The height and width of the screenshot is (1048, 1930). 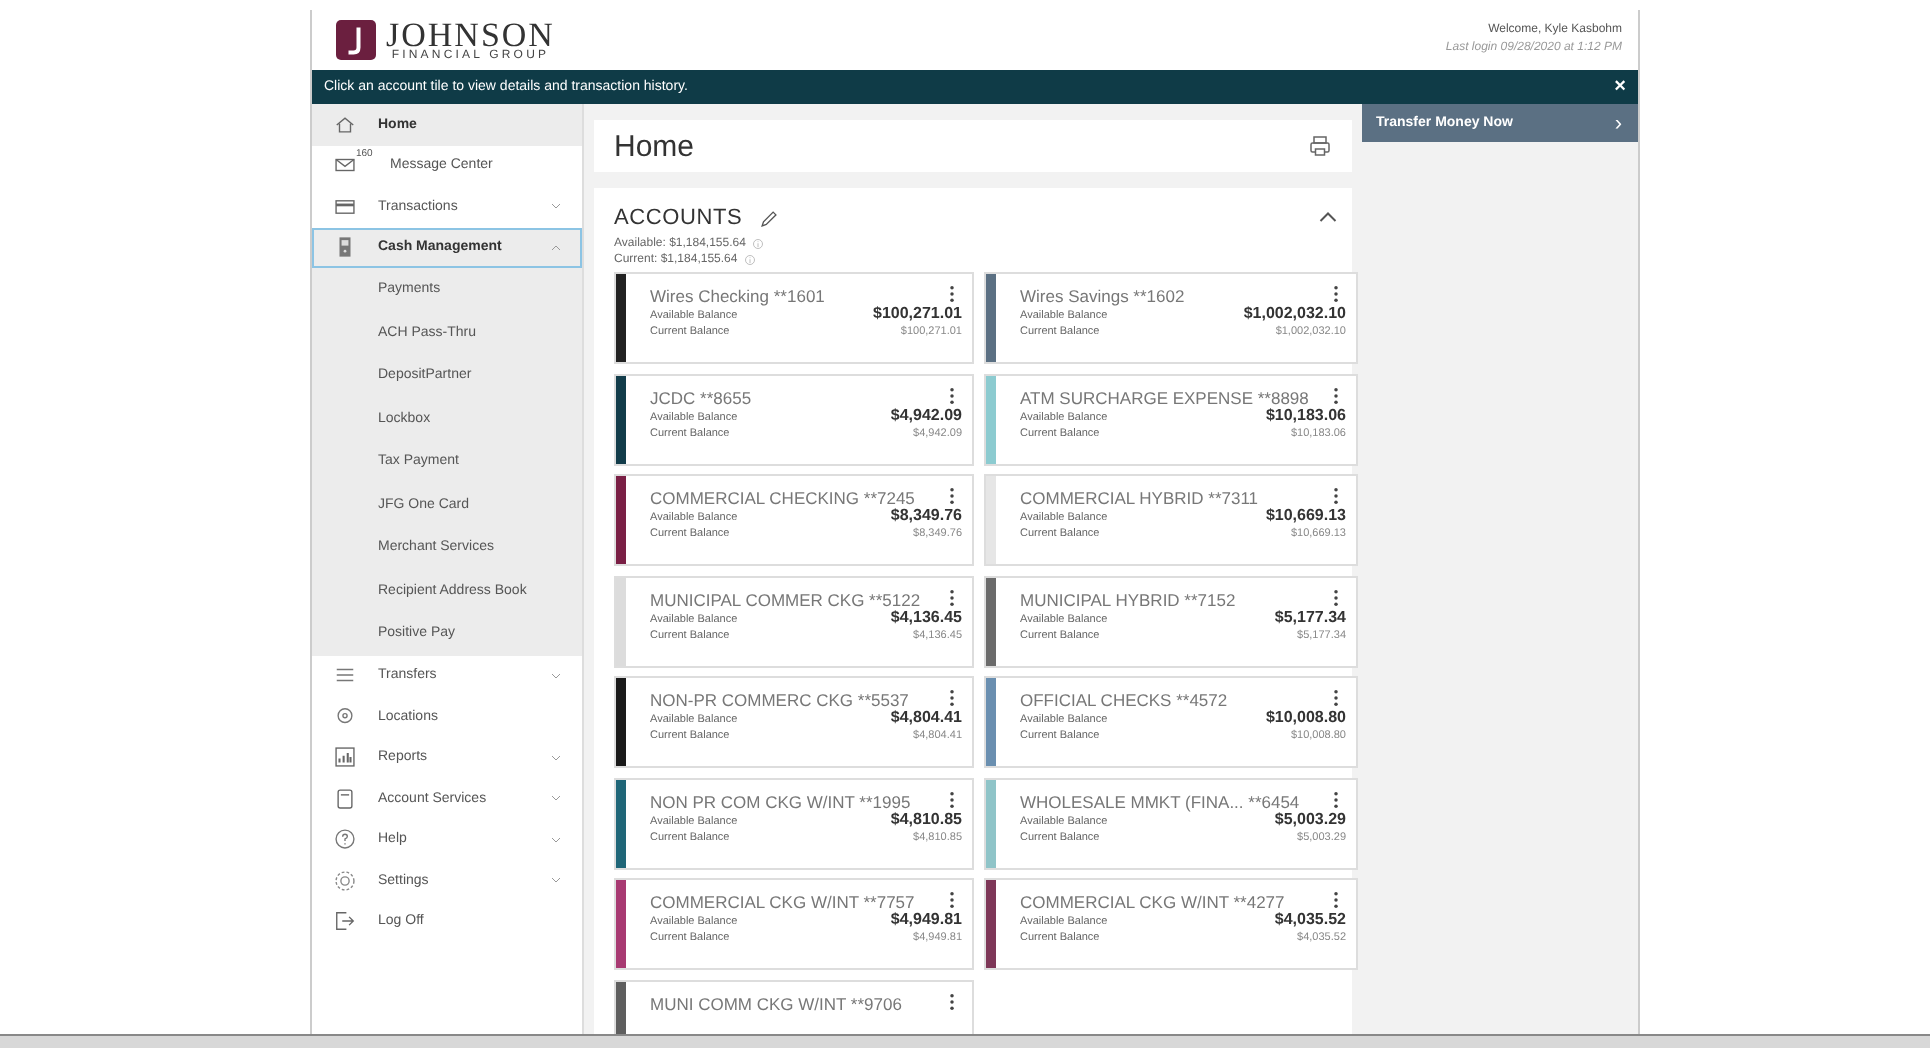 I want to click on available-balance: $4,949.81, so click(x=926, y=920).